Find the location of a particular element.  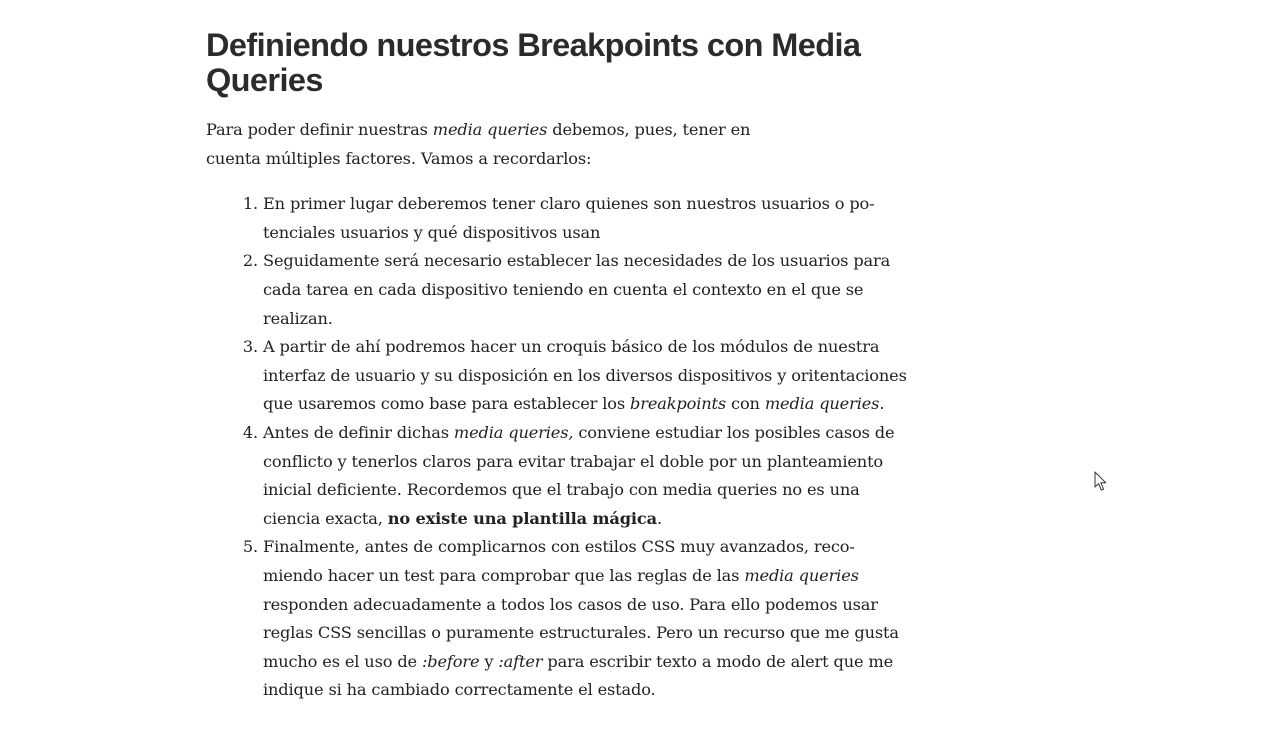

list-item-emphasis: :after is located at coordinates (520, 661).